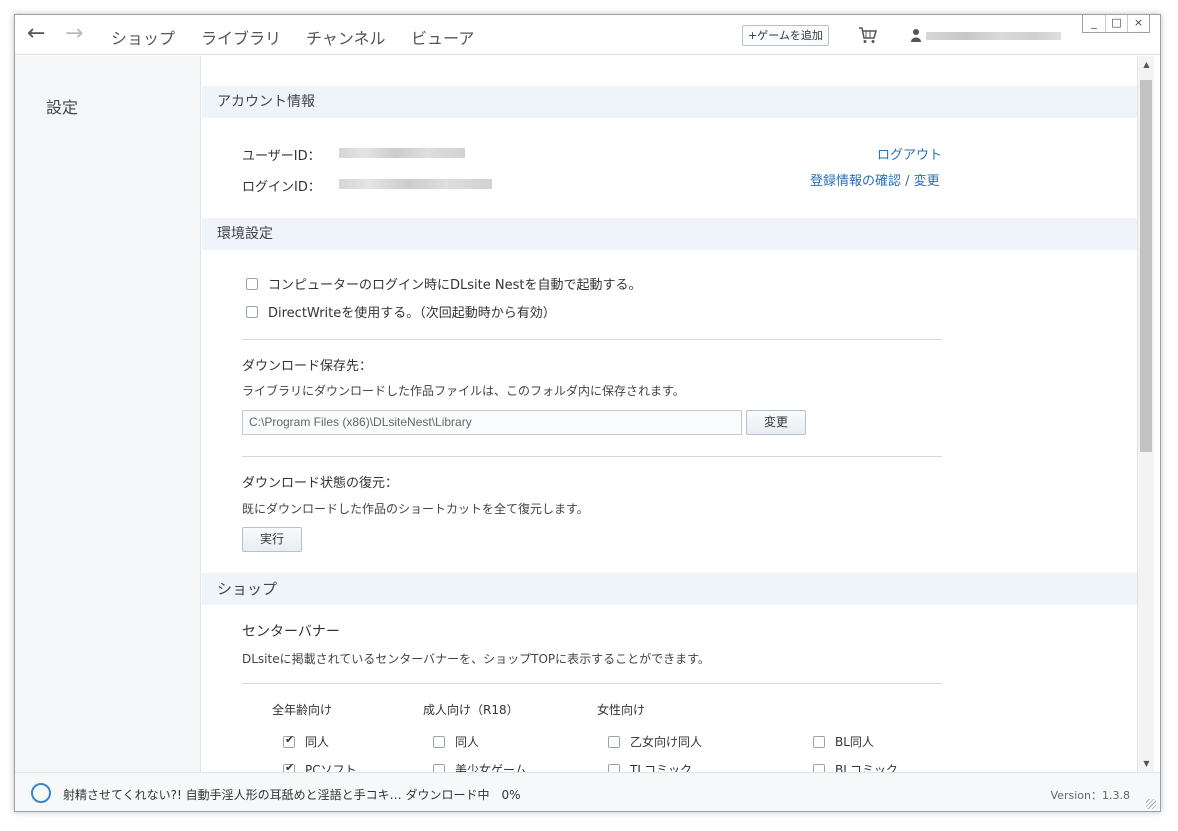 The height and width of the screenshot is (831, 1178). What do you see at coordinates (1138, 23) in the screenshot?
I see `close-icon: ×` at bounding box center [1138, 23].